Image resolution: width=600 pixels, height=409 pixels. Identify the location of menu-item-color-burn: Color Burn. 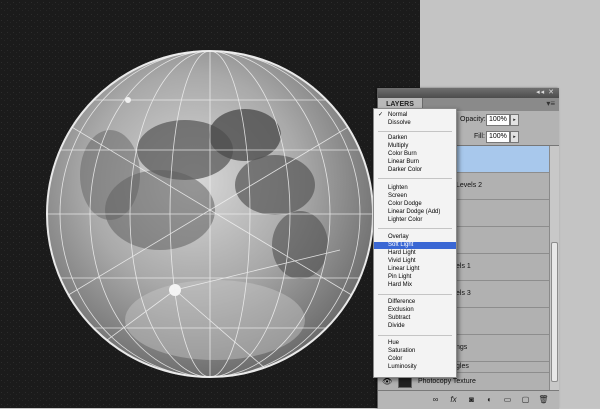
(402, 154).